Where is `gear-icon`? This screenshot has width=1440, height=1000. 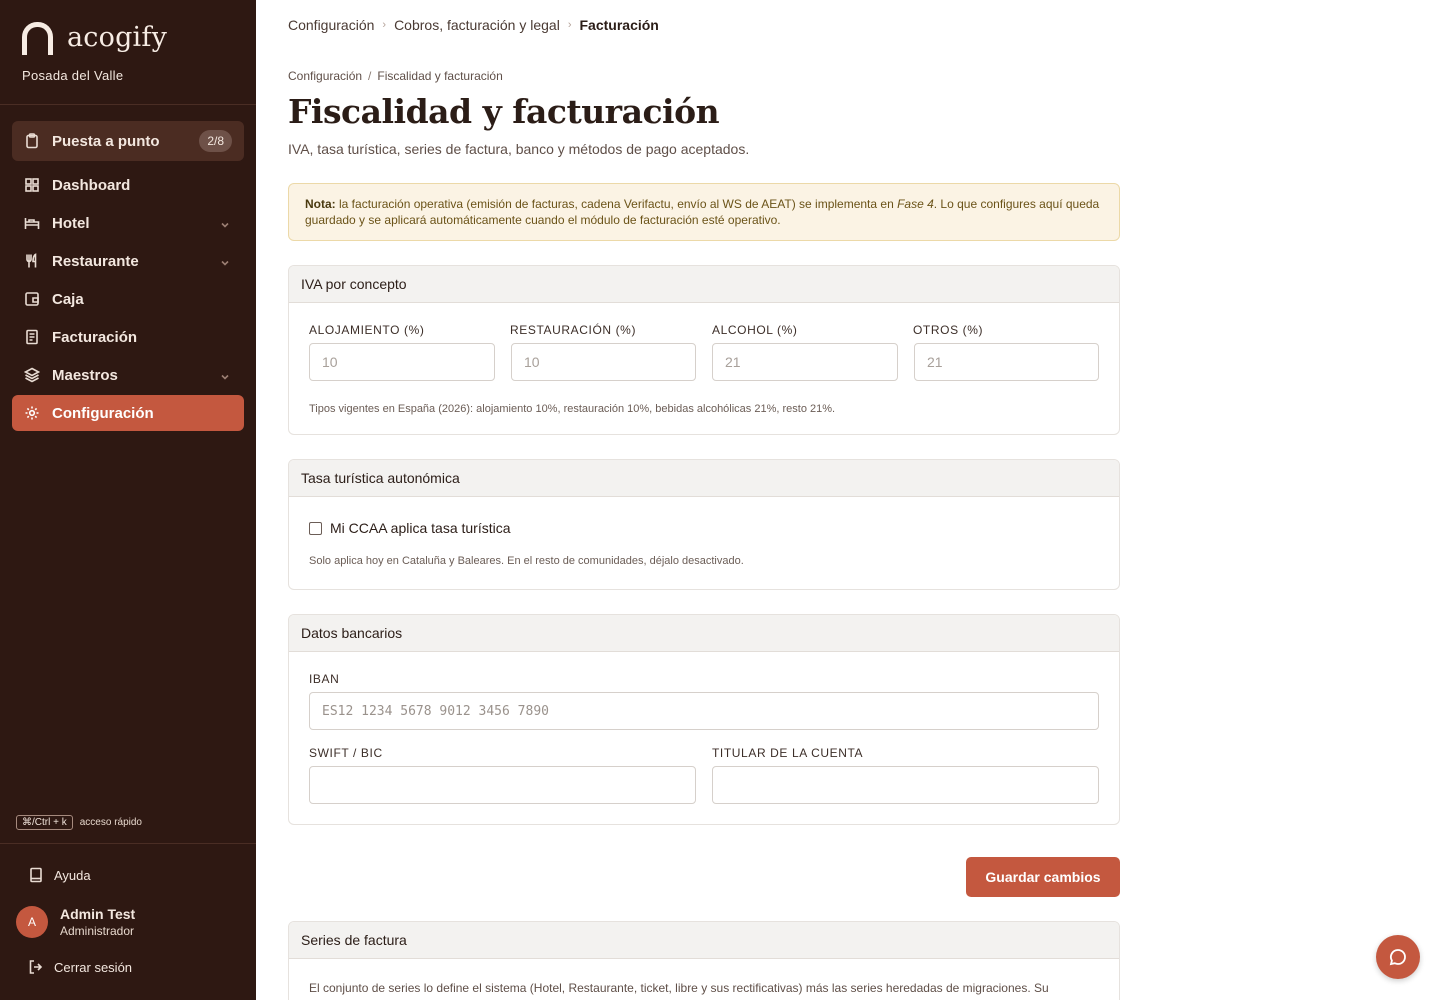
gear-icon is located at coordinates (32, 413).